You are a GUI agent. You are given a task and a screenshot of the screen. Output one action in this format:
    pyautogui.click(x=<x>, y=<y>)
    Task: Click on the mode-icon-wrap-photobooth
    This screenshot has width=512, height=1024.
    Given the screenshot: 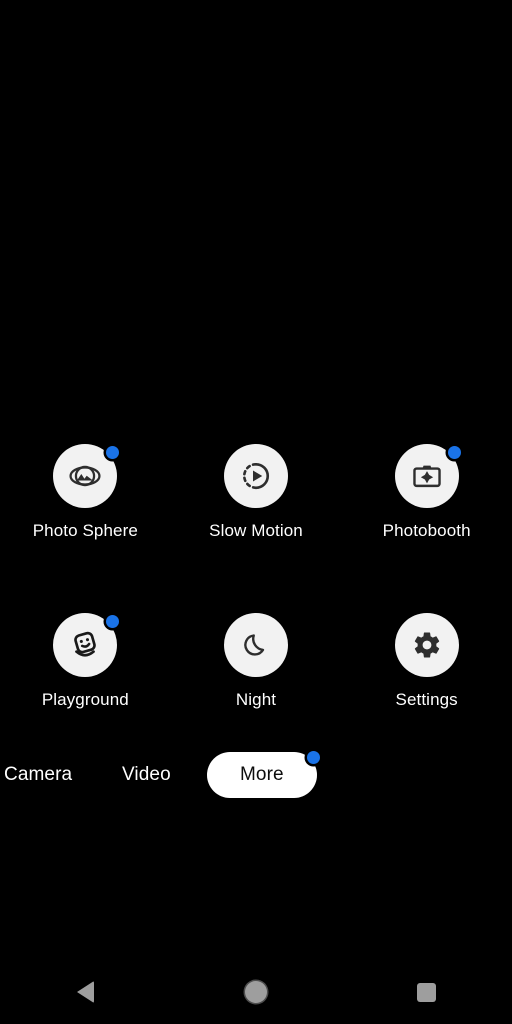 What is the action you would take?
    pyautogui.click(x=427, y=476)
    